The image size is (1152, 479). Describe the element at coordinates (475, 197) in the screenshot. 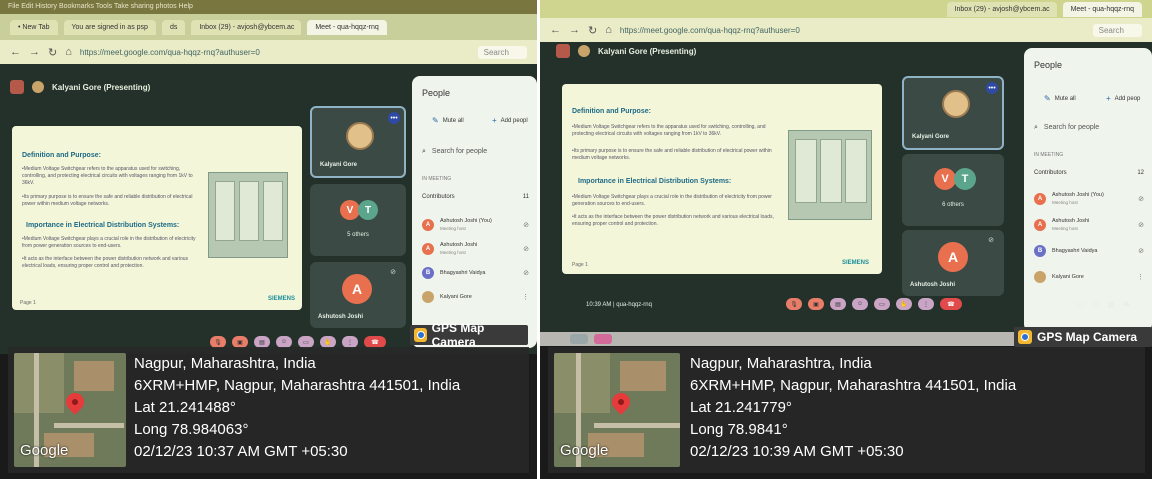

I see `contributors-row: Contributors 11` at that location.